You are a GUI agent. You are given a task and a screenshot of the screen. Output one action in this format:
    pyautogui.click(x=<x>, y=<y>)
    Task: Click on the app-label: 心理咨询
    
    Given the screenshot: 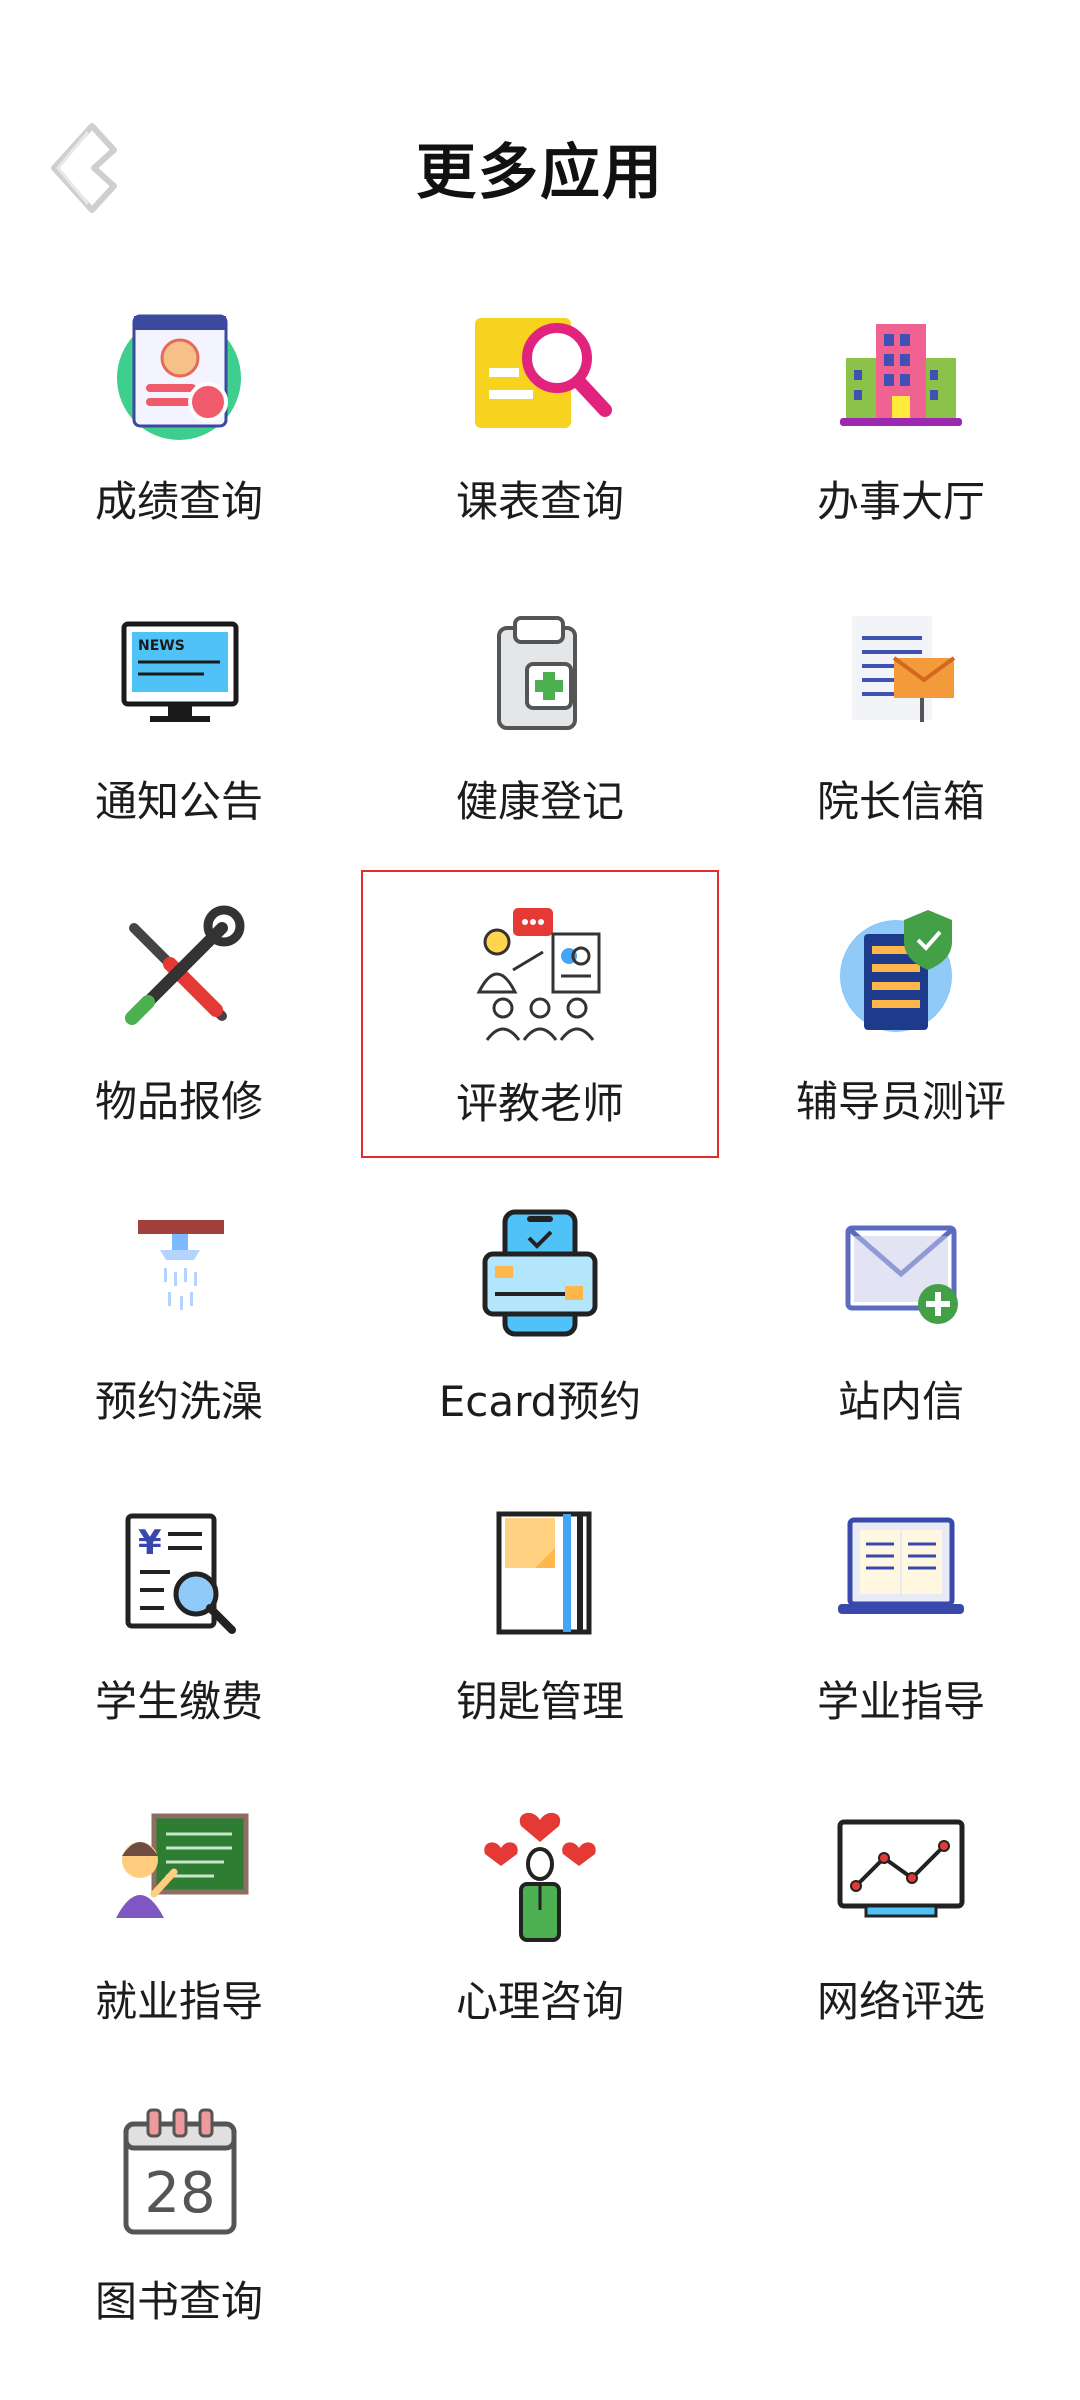 What is the action you would take?
    pyautogui.click(x=539, y=2001)
    